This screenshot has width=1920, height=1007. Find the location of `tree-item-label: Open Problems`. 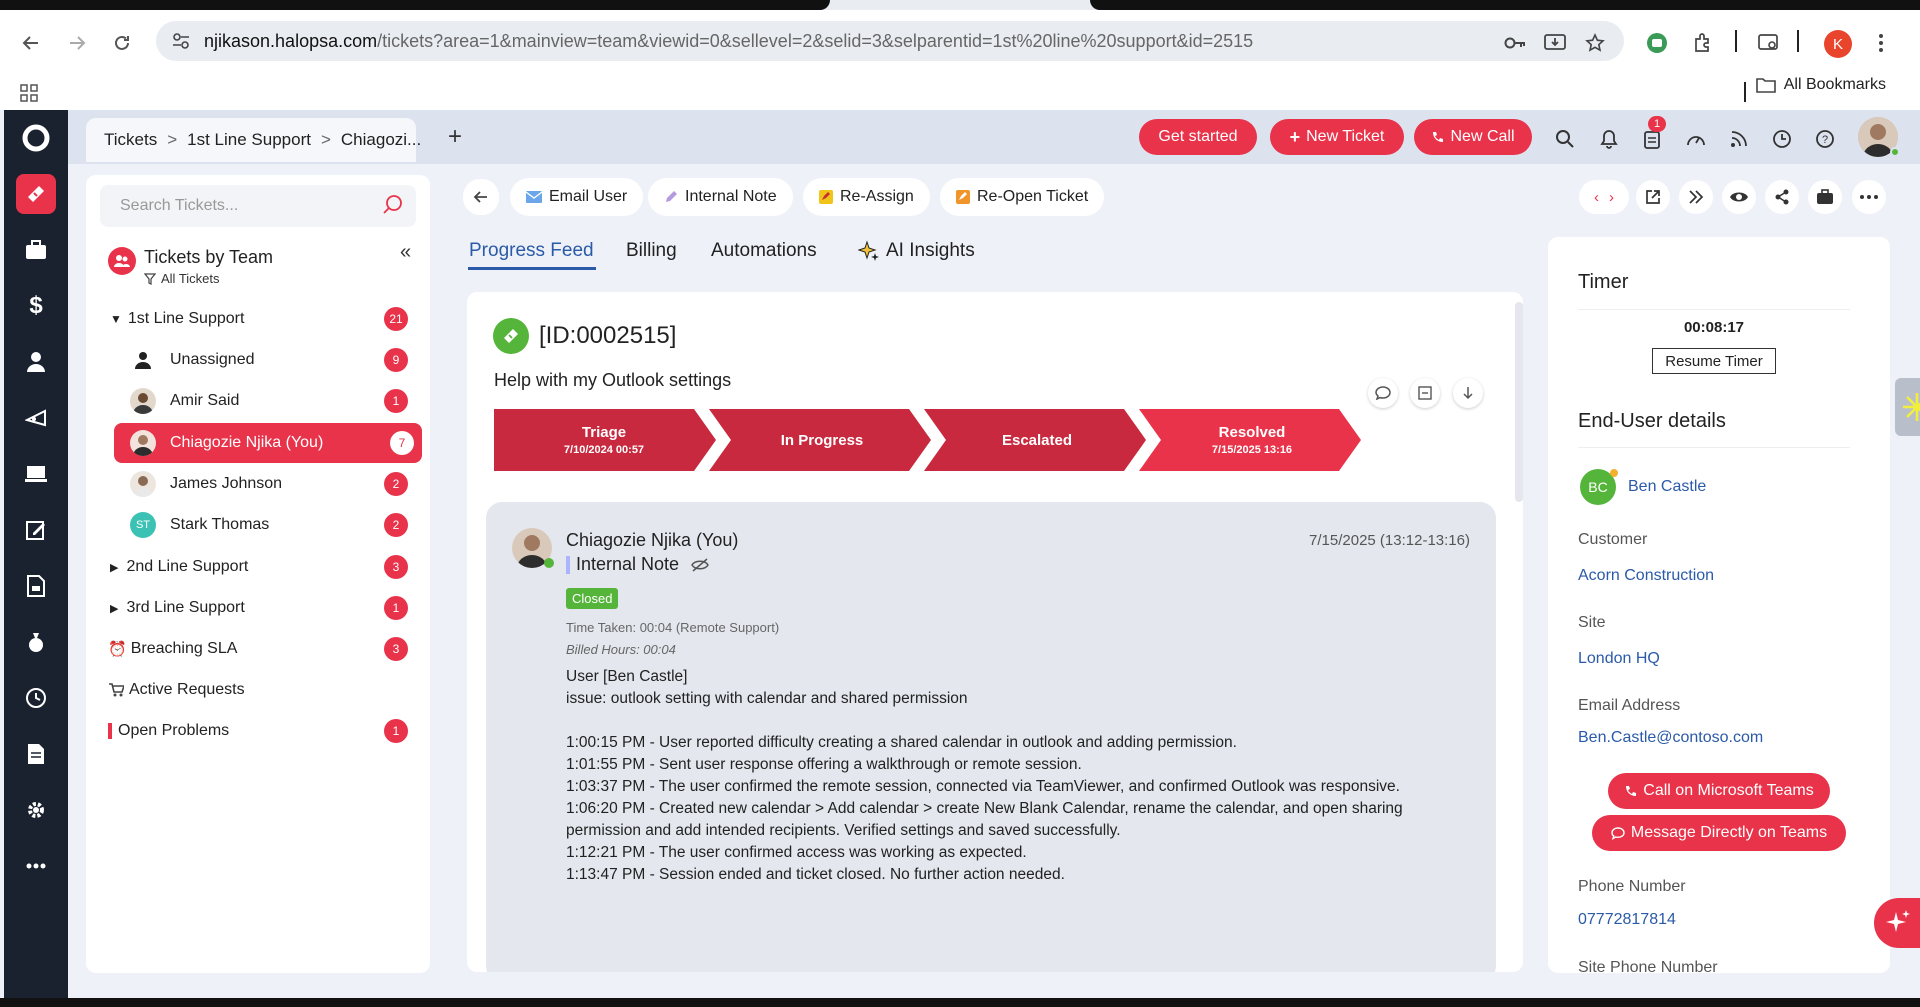

tree-item-label: Open Problems is located at coordinates (174, 730).